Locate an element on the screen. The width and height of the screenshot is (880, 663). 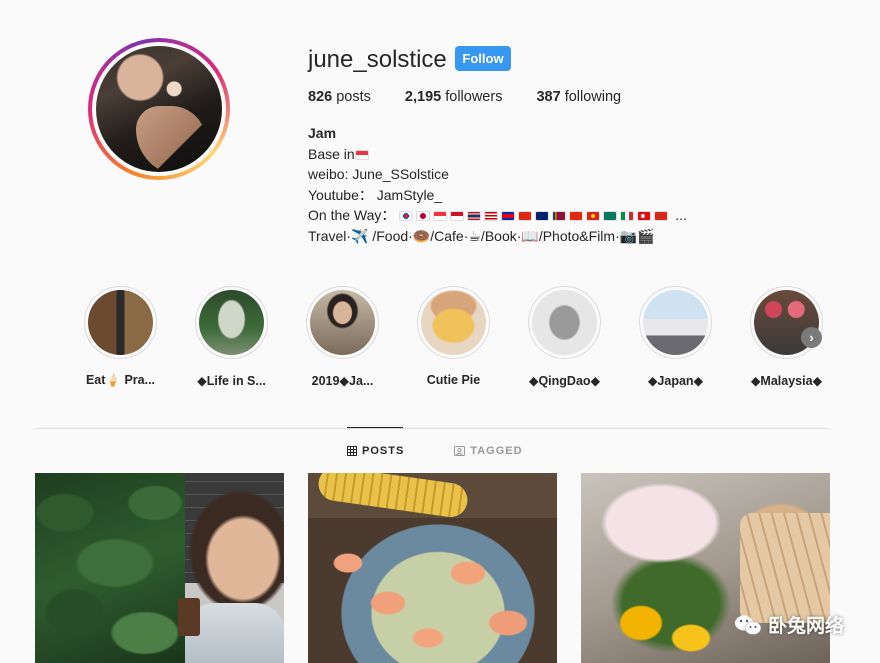
avatar-inner is located at coordinates (159, 109).